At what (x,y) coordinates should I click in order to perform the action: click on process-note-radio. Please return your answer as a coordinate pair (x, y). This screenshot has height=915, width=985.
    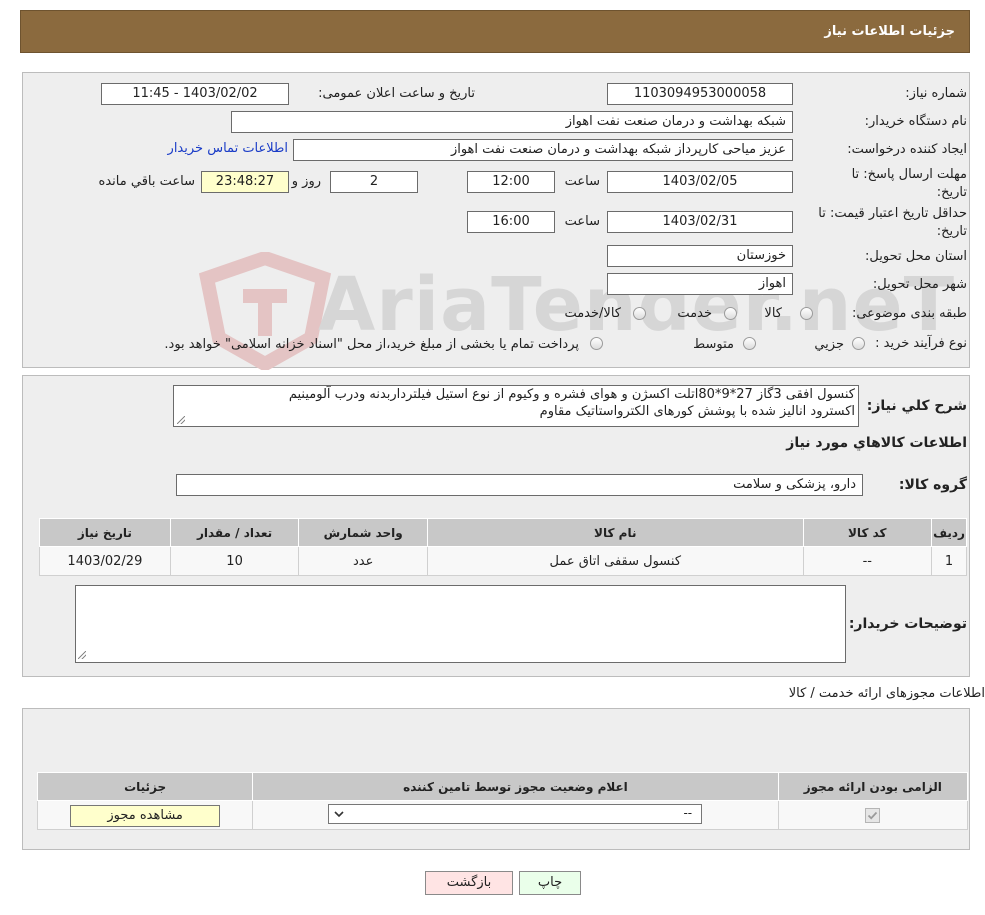
    Looking at the image, I should click on (596, 343).